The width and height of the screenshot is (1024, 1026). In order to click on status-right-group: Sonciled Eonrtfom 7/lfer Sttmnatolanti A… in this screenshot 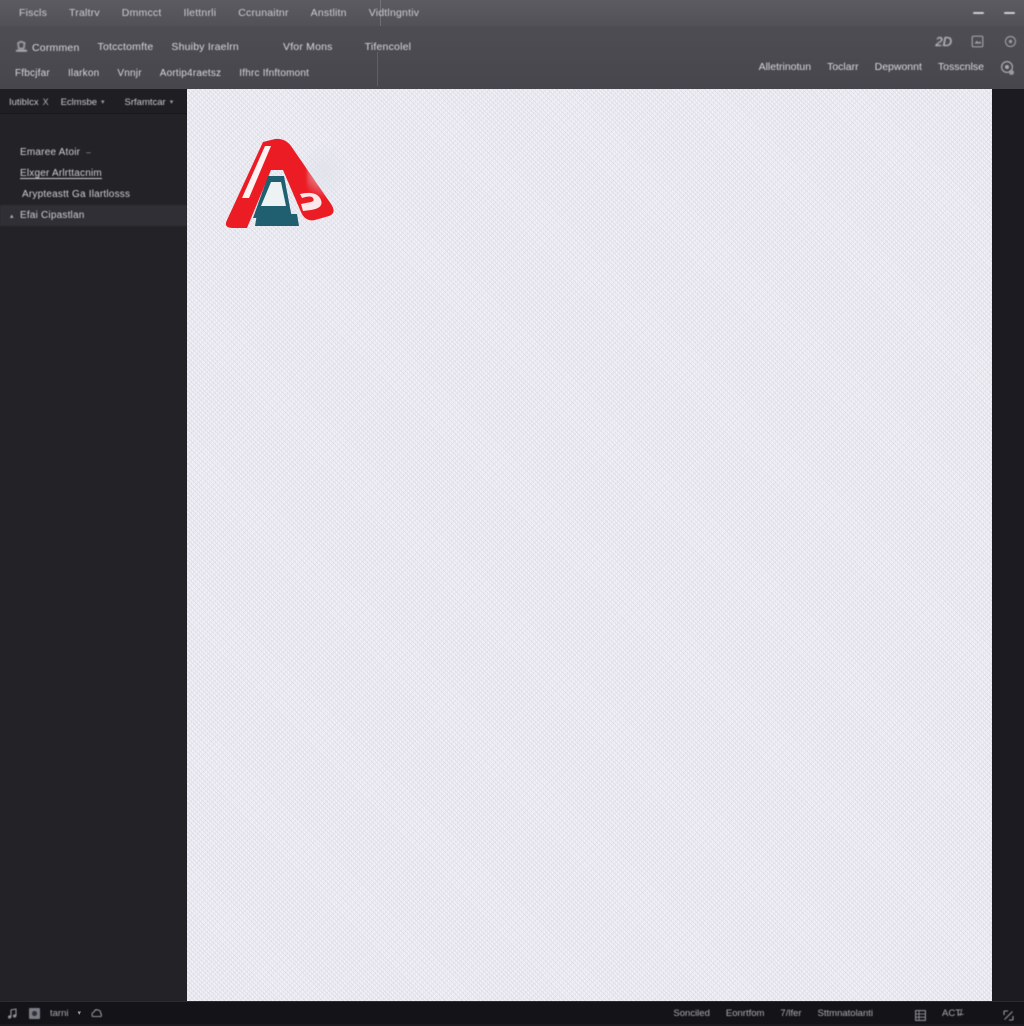, I will do `click(848, 1014)`.